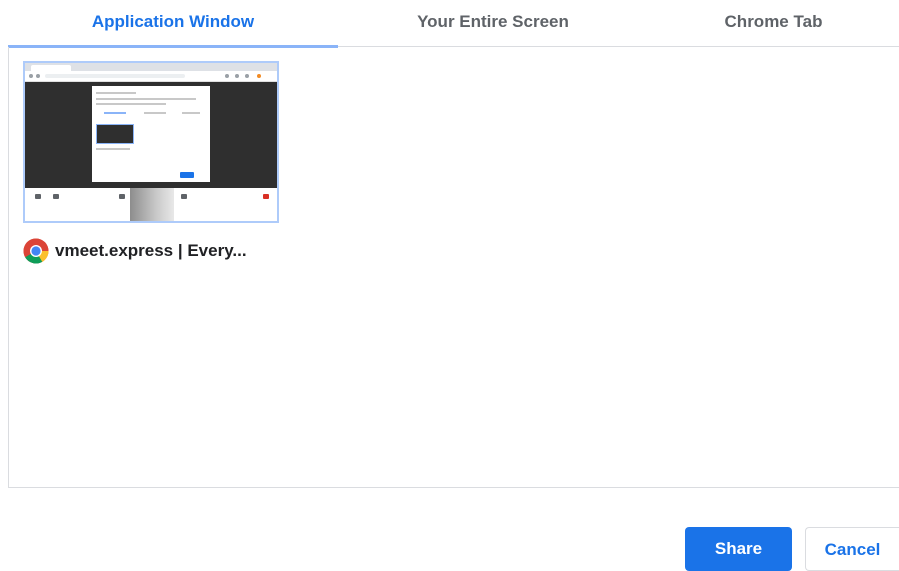  I want to click on thumbnail-bottom-bar, so click(151, 204).